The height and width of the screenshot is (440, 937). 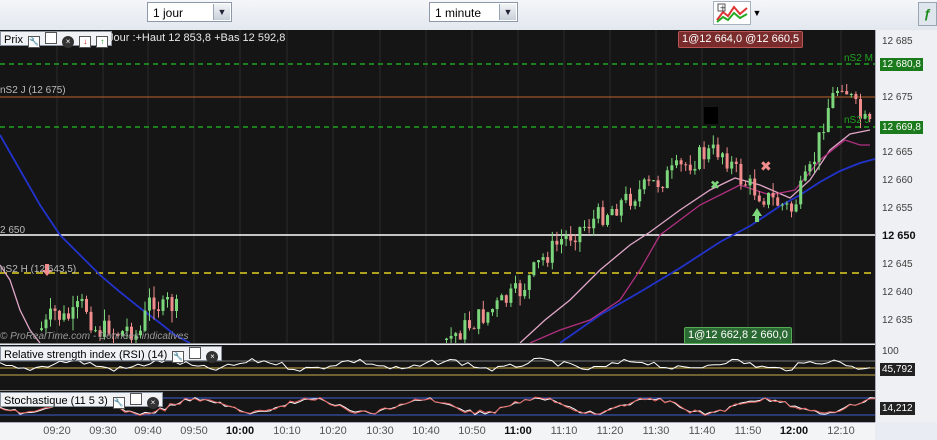 What do you see at coordinates (426, 431) in the screenshot?
I see `time-label: 10:40` at bounding box center [426, 431].